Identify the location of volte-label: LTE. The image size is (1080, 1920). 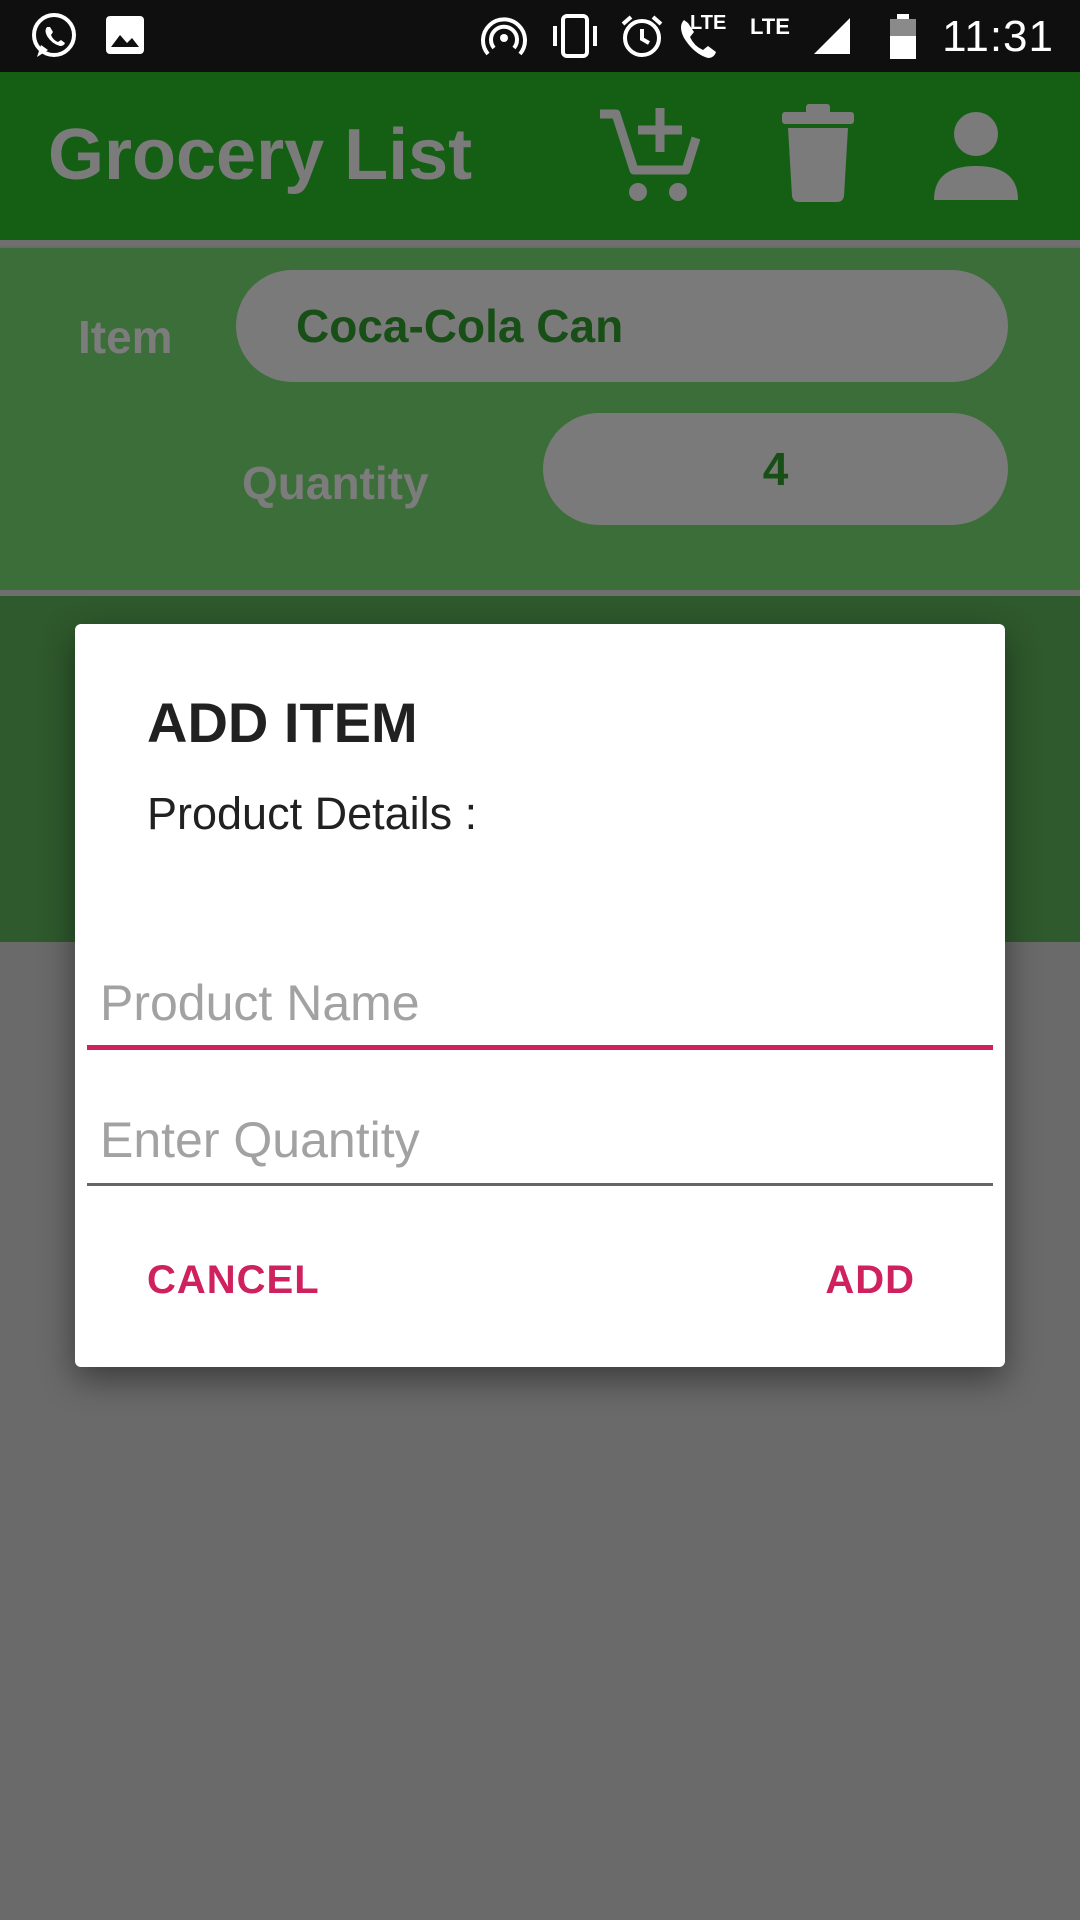
(708, 23).